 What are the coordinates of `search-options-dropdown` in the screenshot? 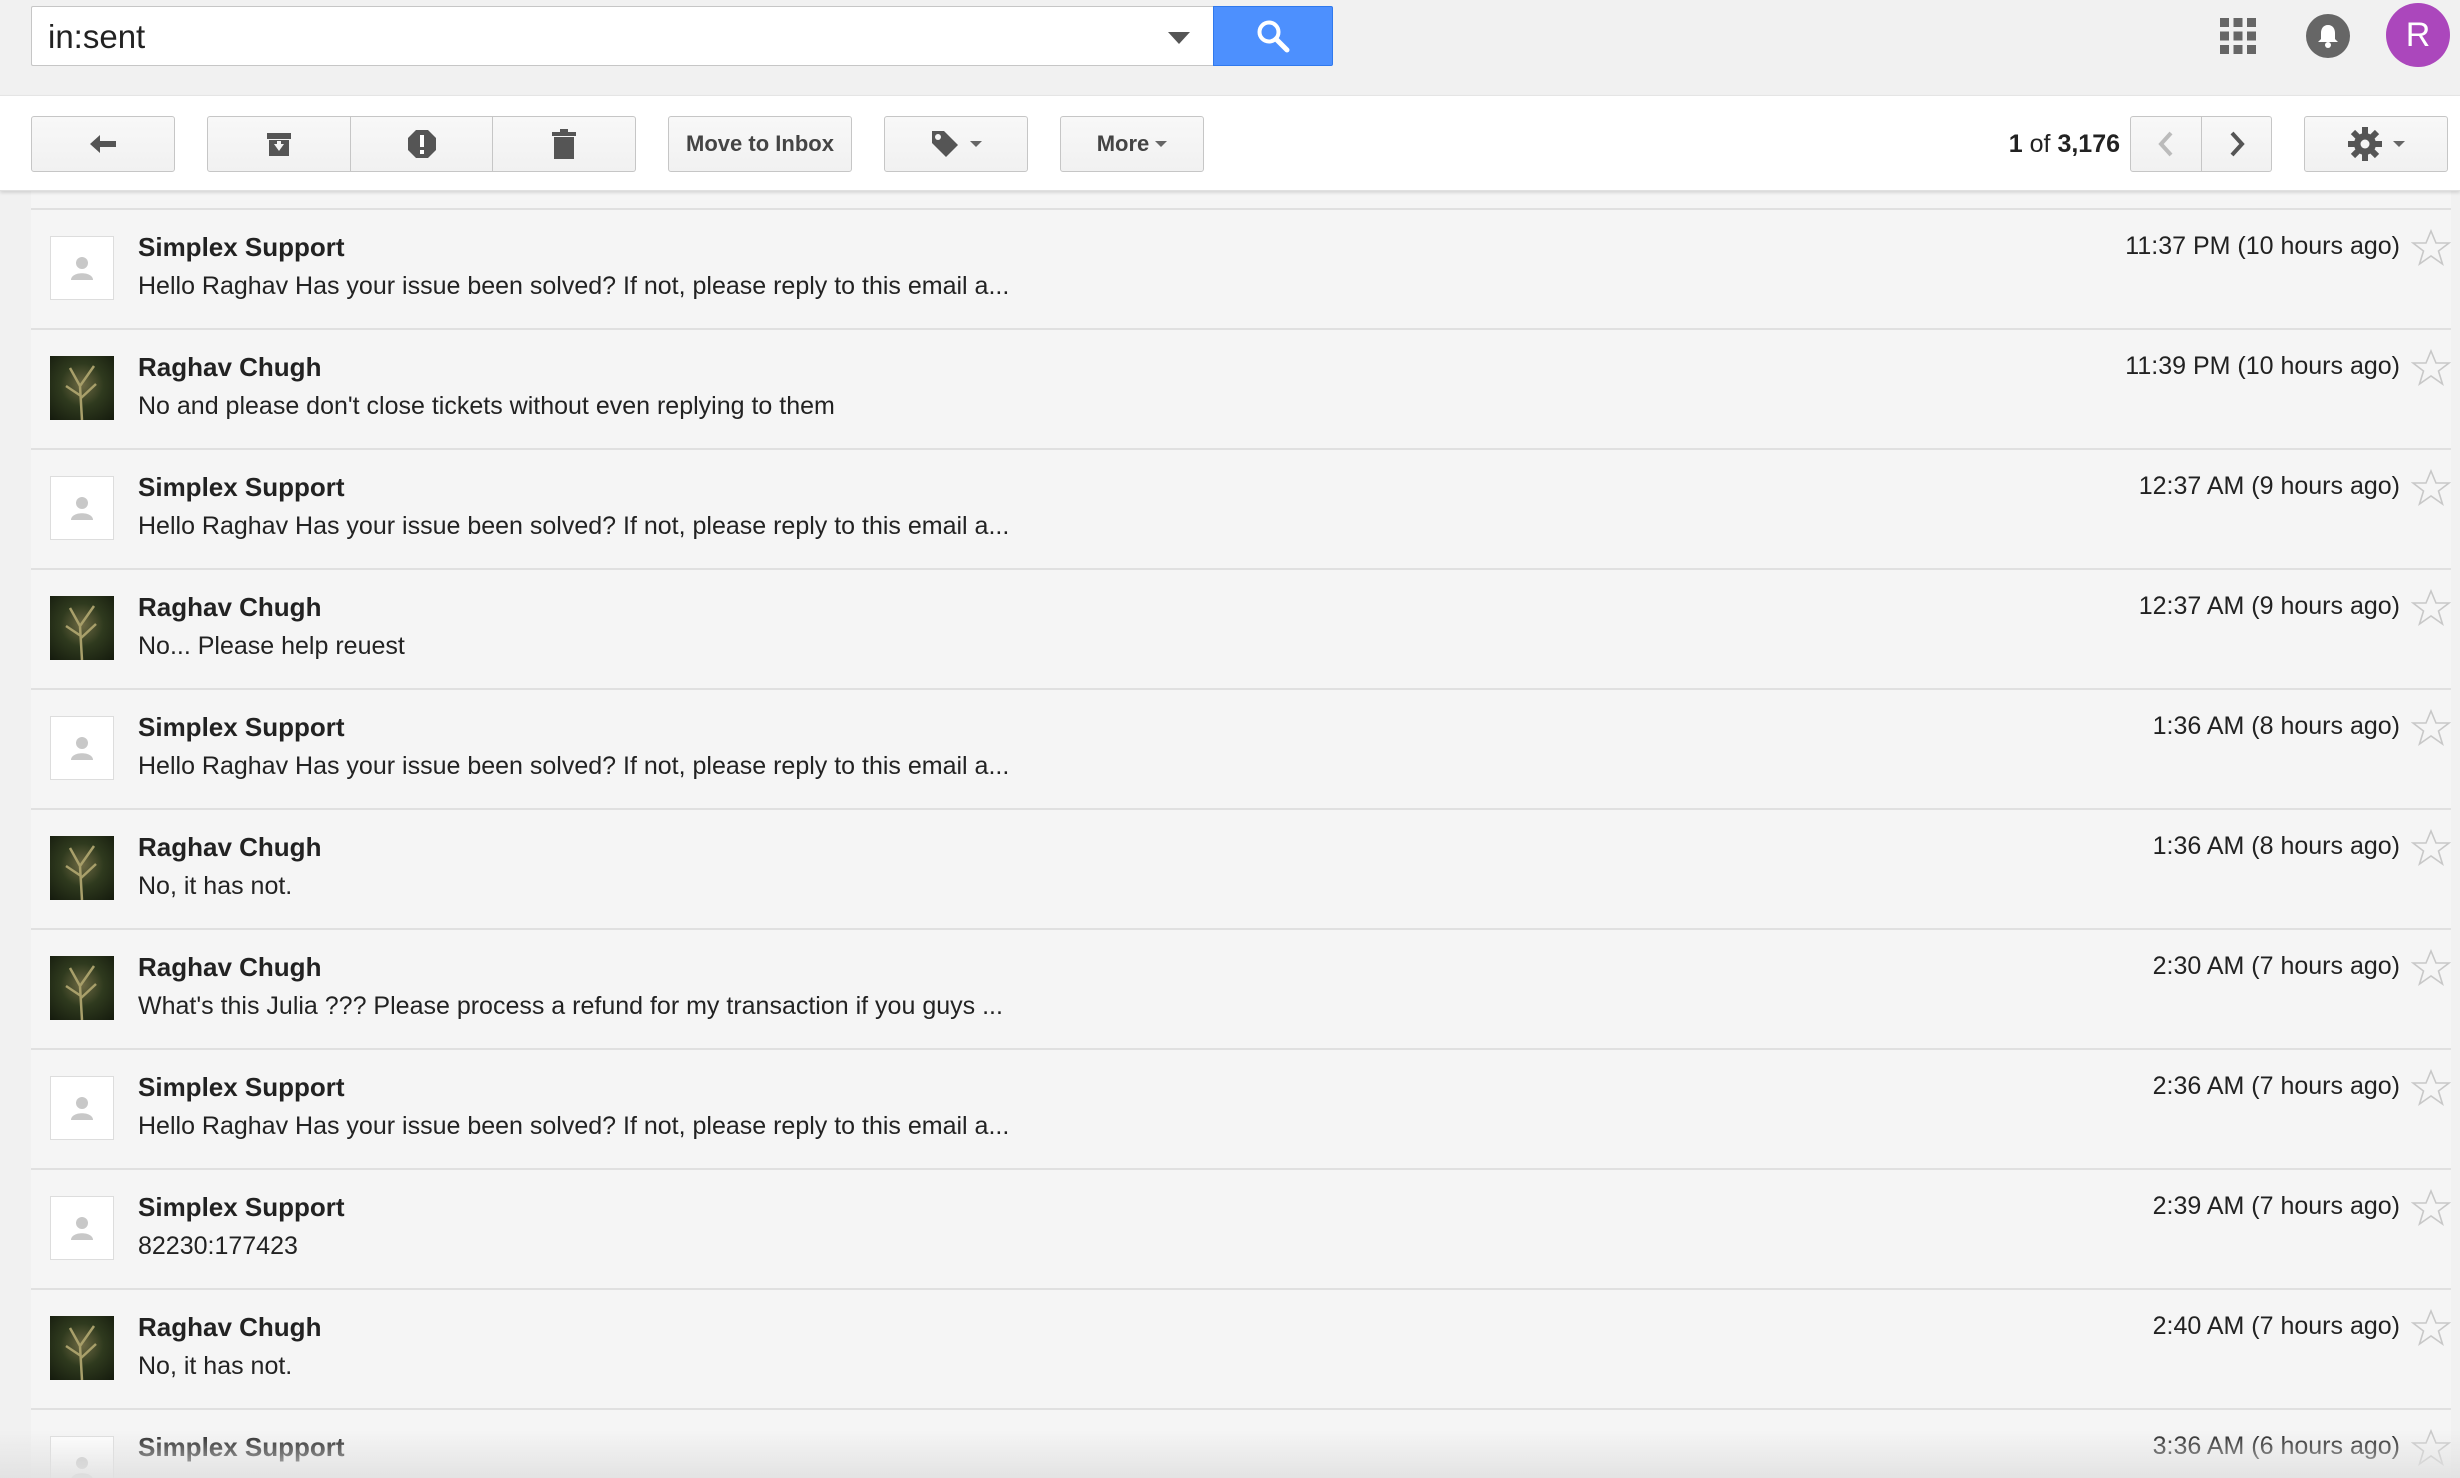 It's located at (1179, 38).